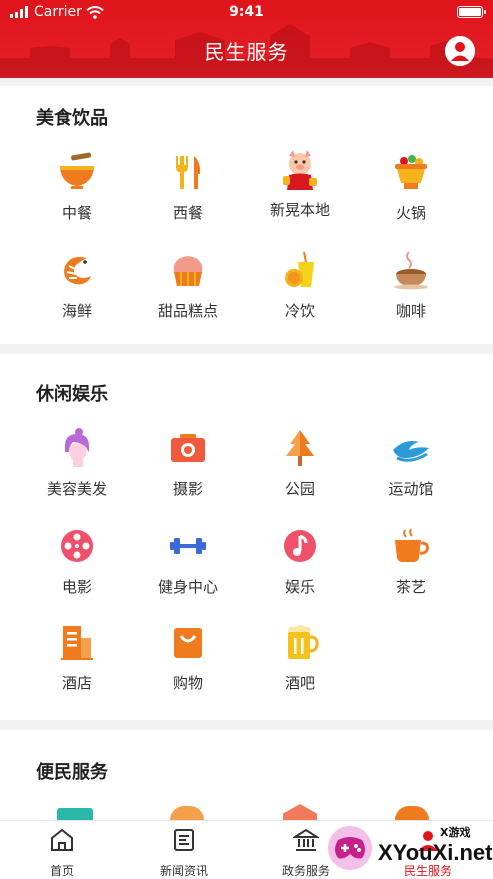 The image size is (493, 879). I want to click on tab-label: 首页, so click(61, 871).